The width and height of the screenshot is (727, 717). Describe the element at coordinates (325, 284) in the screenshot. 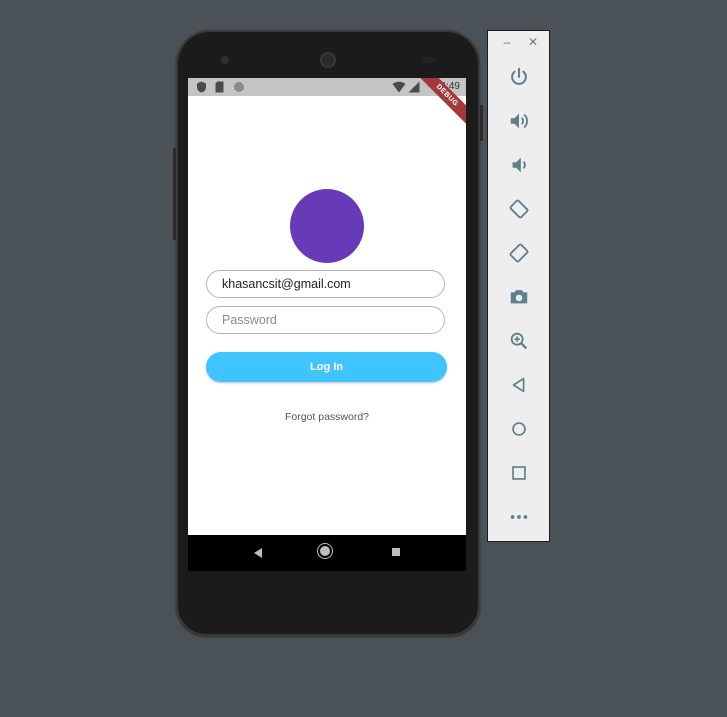

I see `email-field: khasancsit@gmail.com` at that location.